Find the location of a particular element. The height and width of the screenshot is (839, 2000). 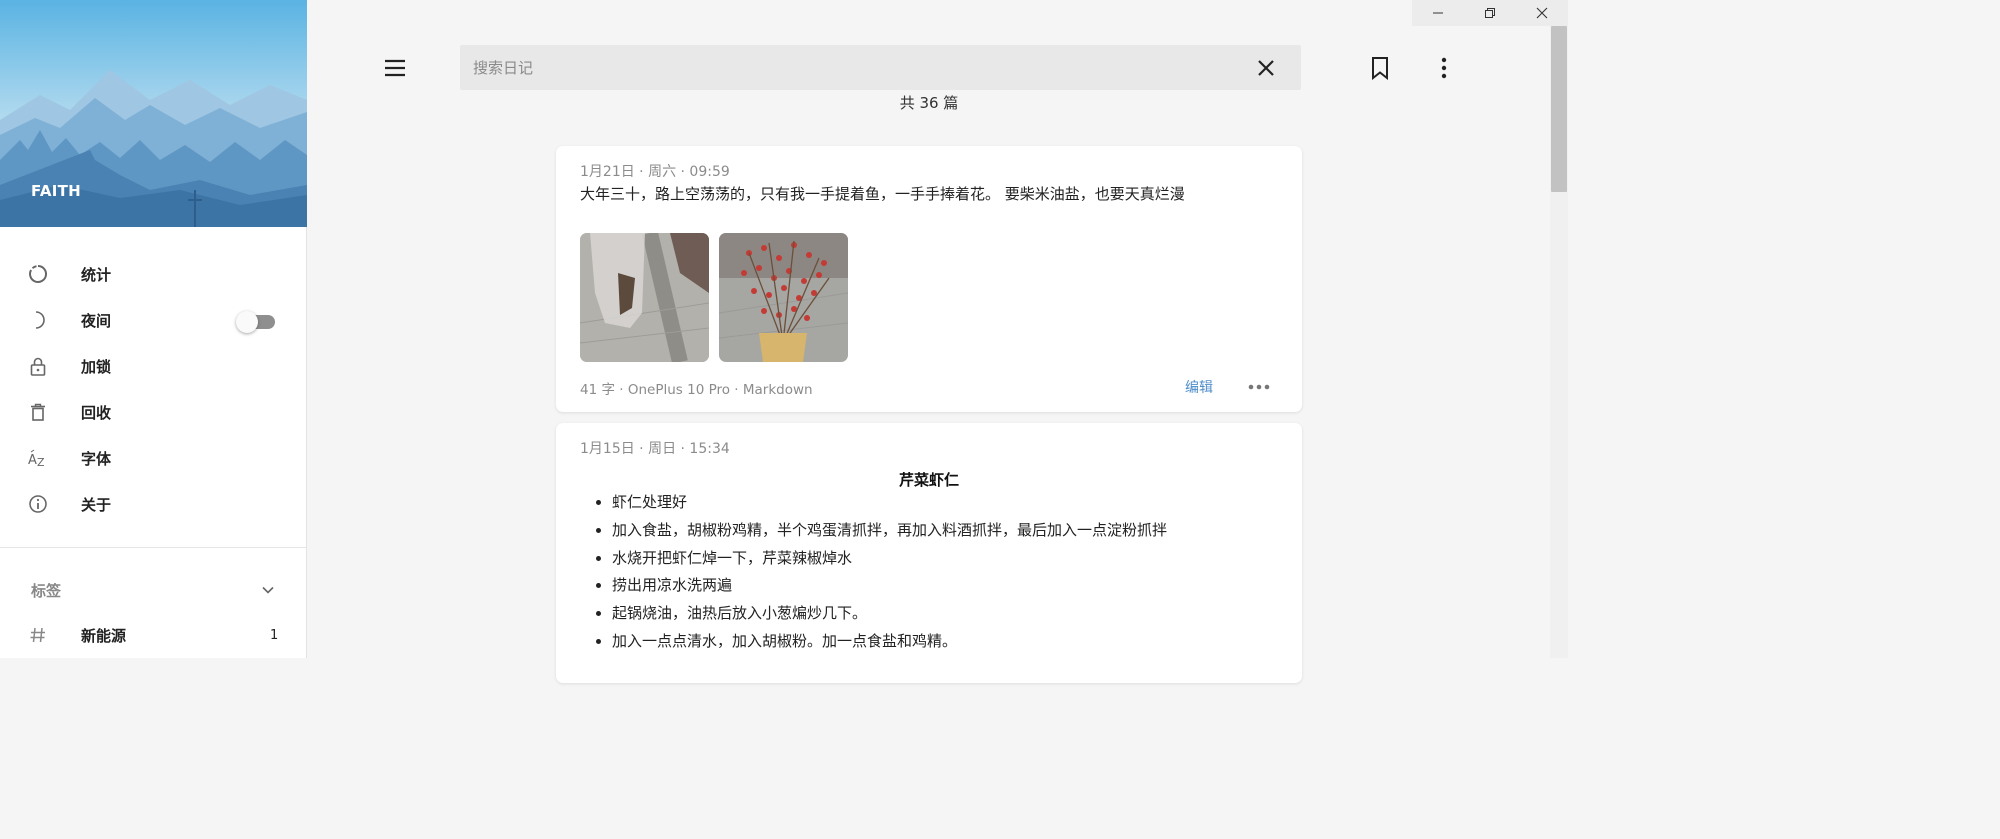

font-az-icon: AZ is located at coordinates (38, 458).